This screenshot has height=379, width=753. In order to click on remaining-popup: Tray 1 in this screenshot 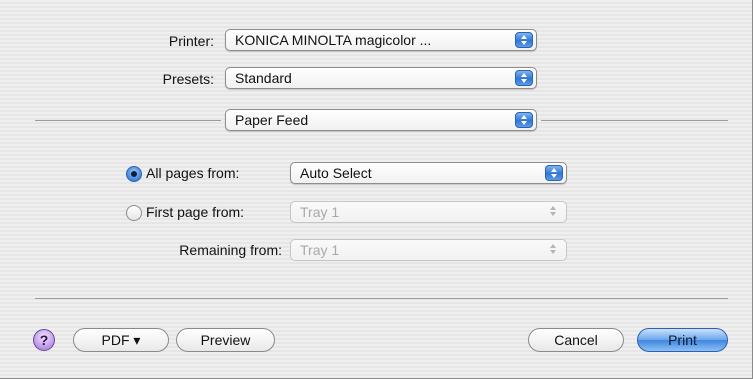, I will do `click(428, 250)`.